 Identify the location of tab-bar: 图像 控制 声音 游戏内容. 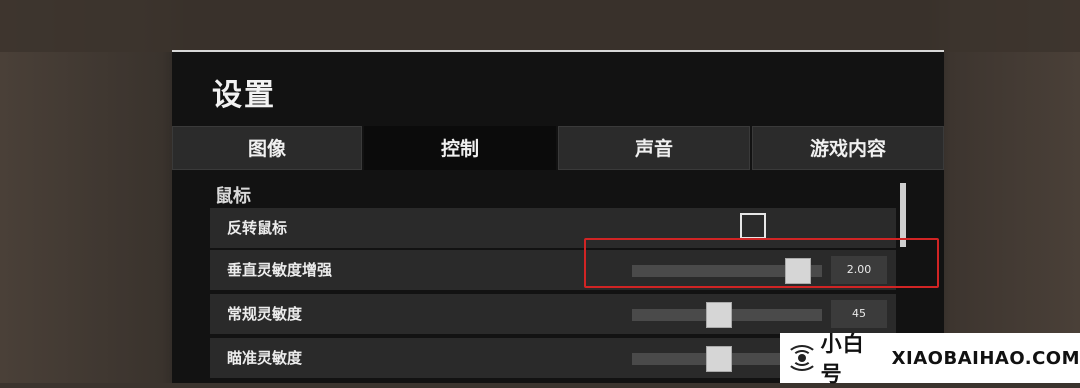
(558, 148).